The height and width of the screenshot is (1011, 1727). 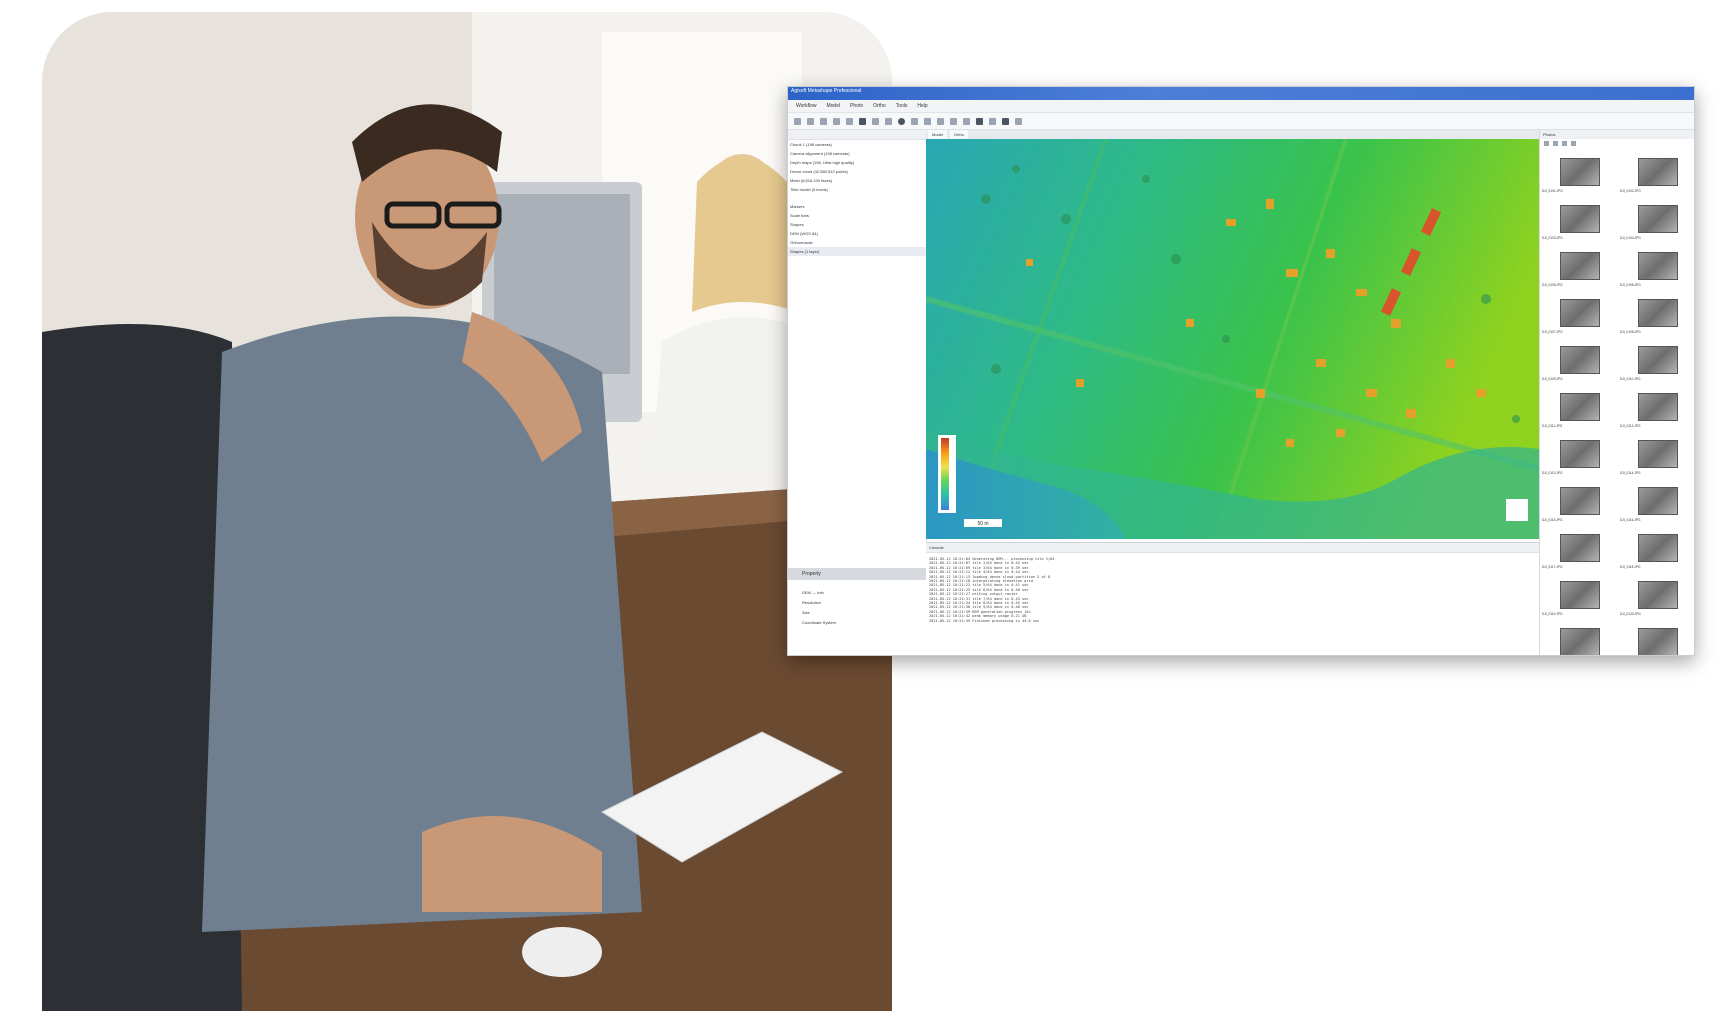 What do you see at coordinates (879, 106) in the screenshot?
I see `menu-ortho: Ortho` at bounding box center [879, 106].